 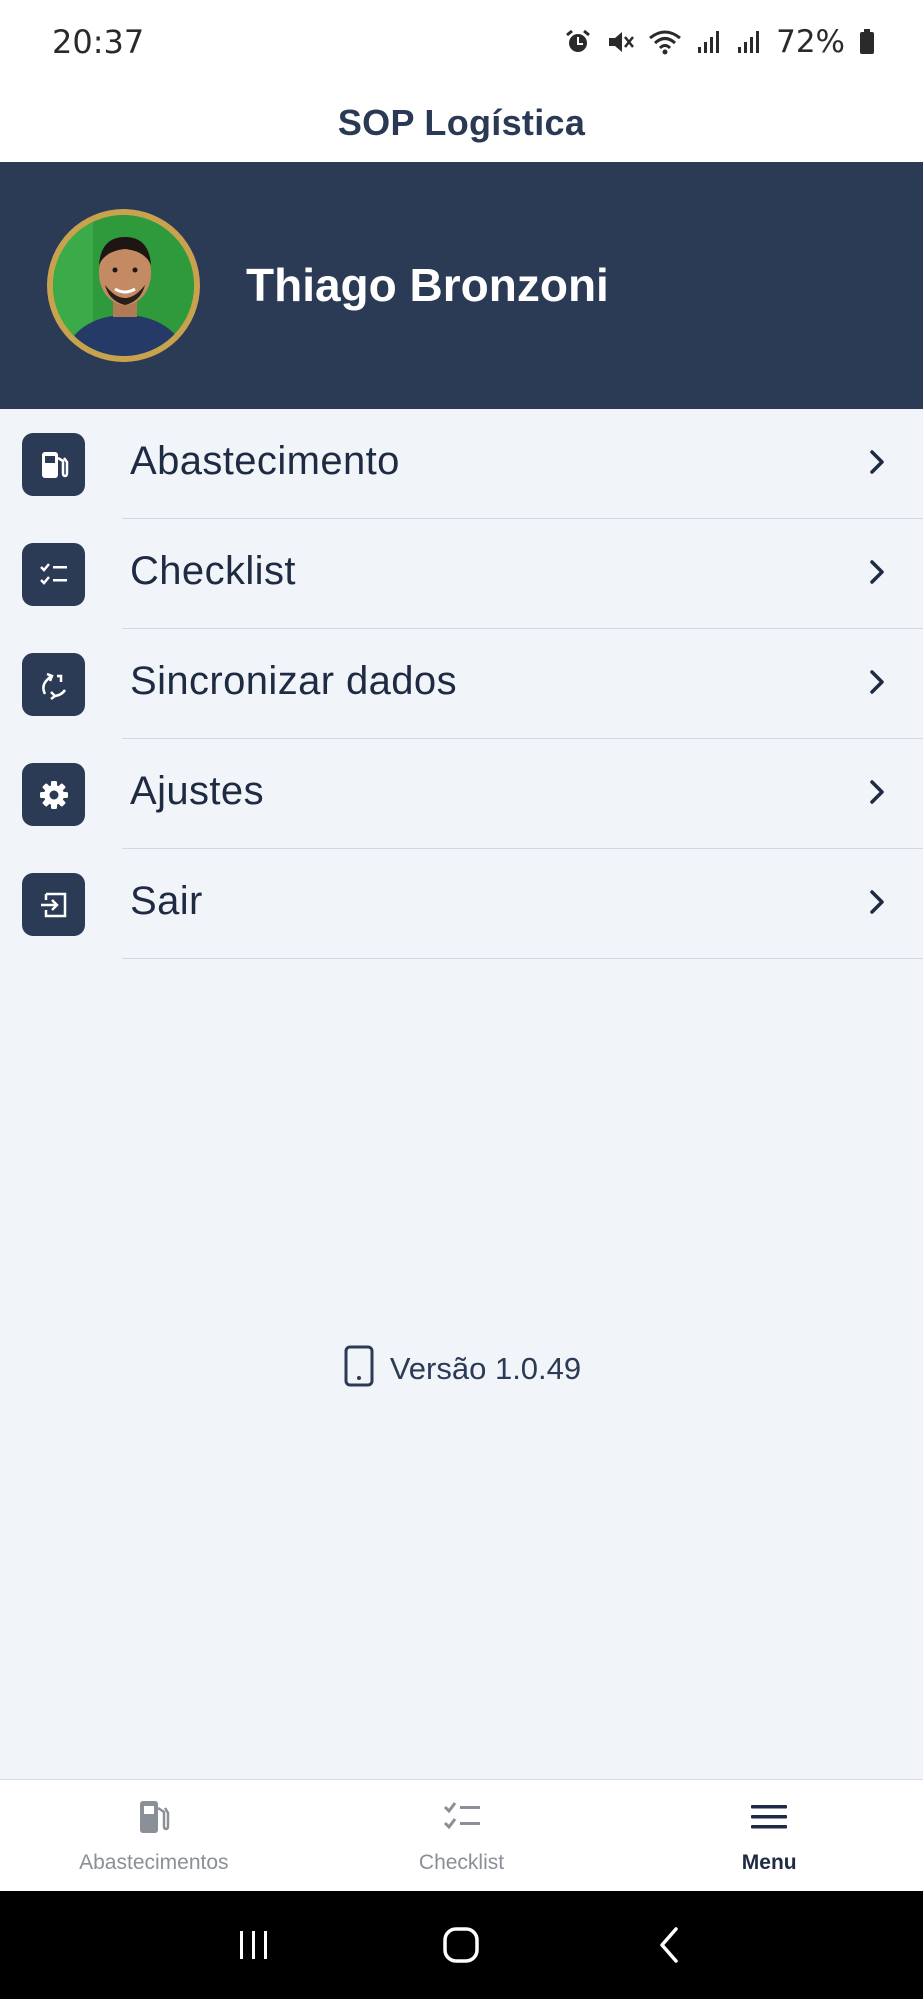 I want to click on home-icon, so click(x=461, y=1945).